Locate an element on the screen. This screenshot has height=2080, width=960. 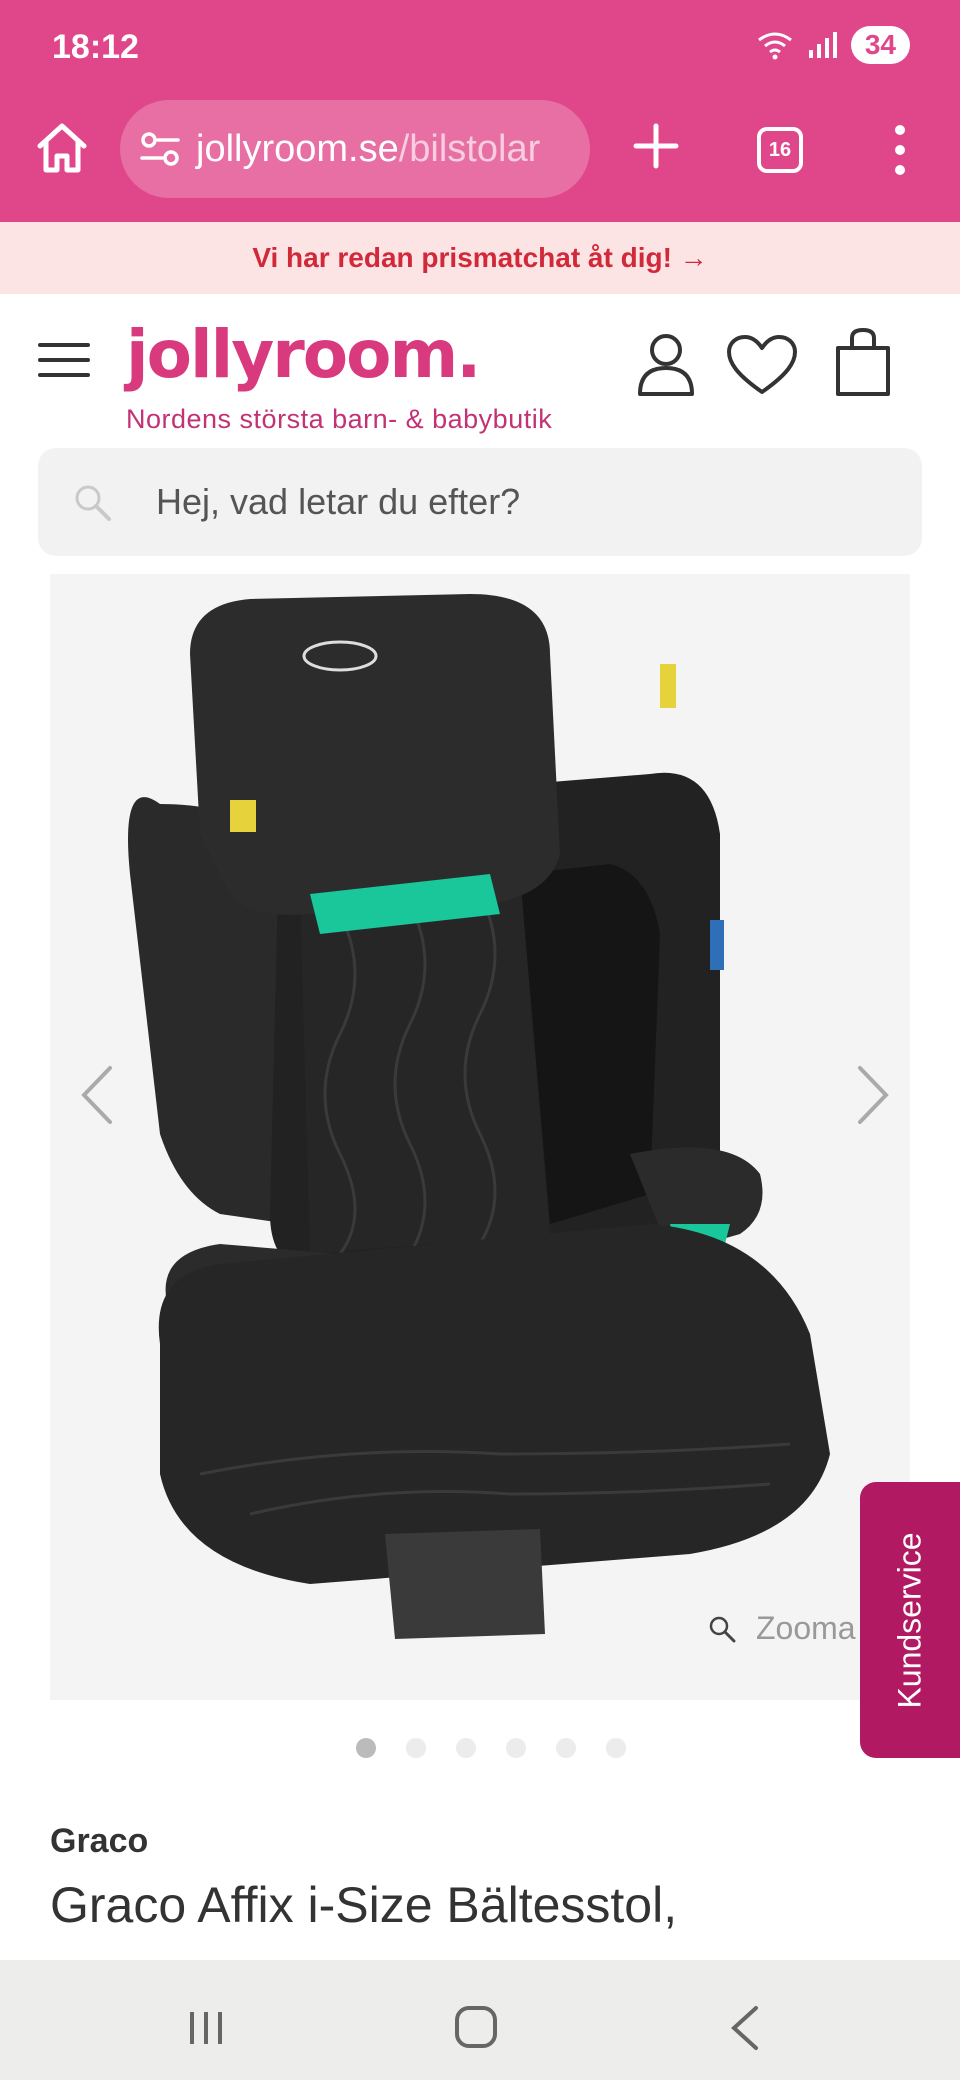
url-text: jollyroom.se/bilstolar is located at coordinates (368, 149).